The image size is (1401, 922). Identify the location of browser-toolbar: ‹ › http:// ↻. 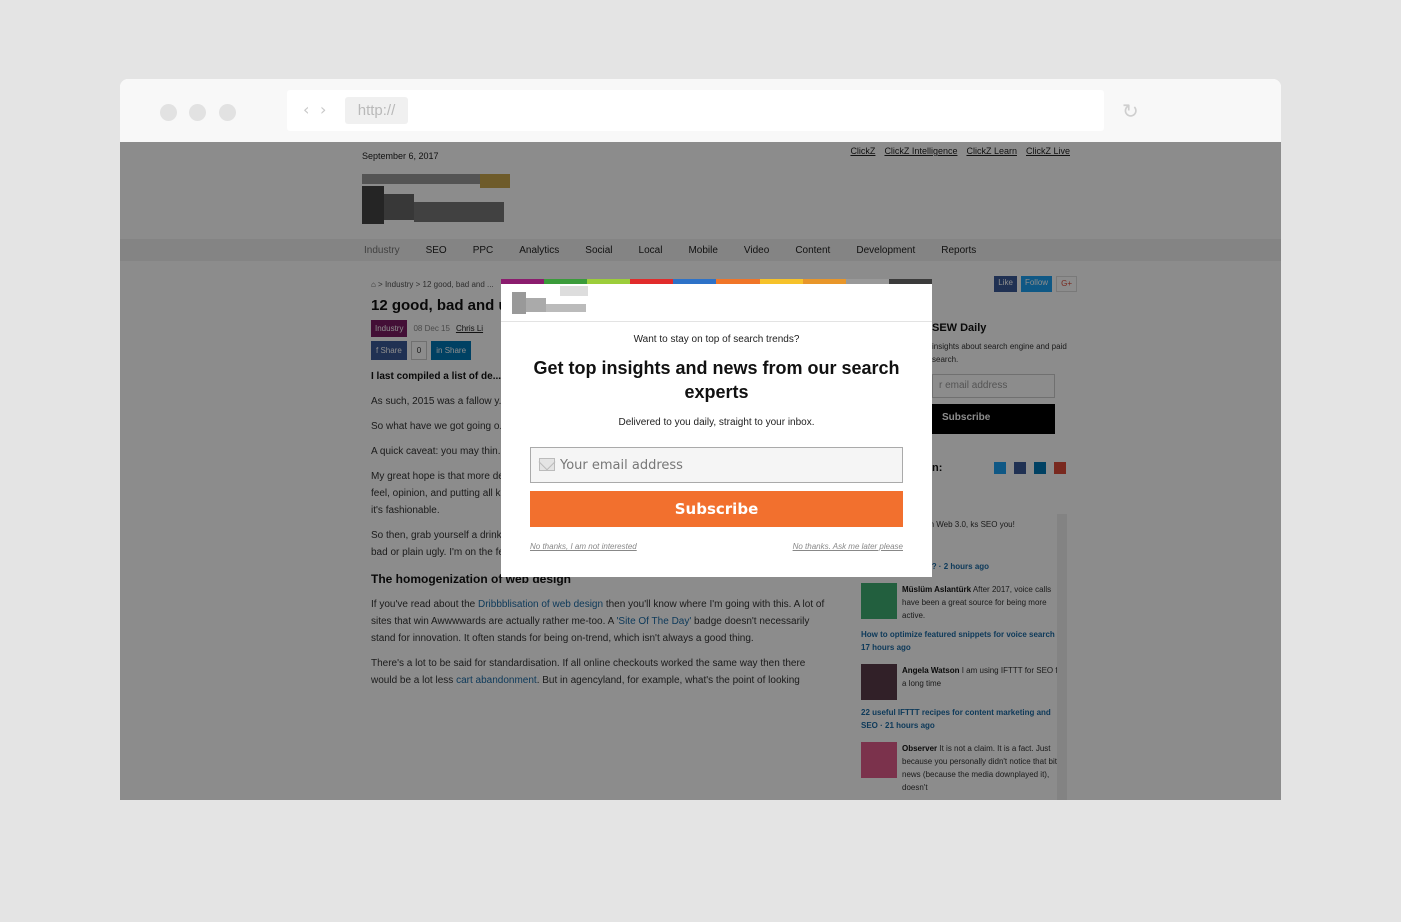
(700, 110).